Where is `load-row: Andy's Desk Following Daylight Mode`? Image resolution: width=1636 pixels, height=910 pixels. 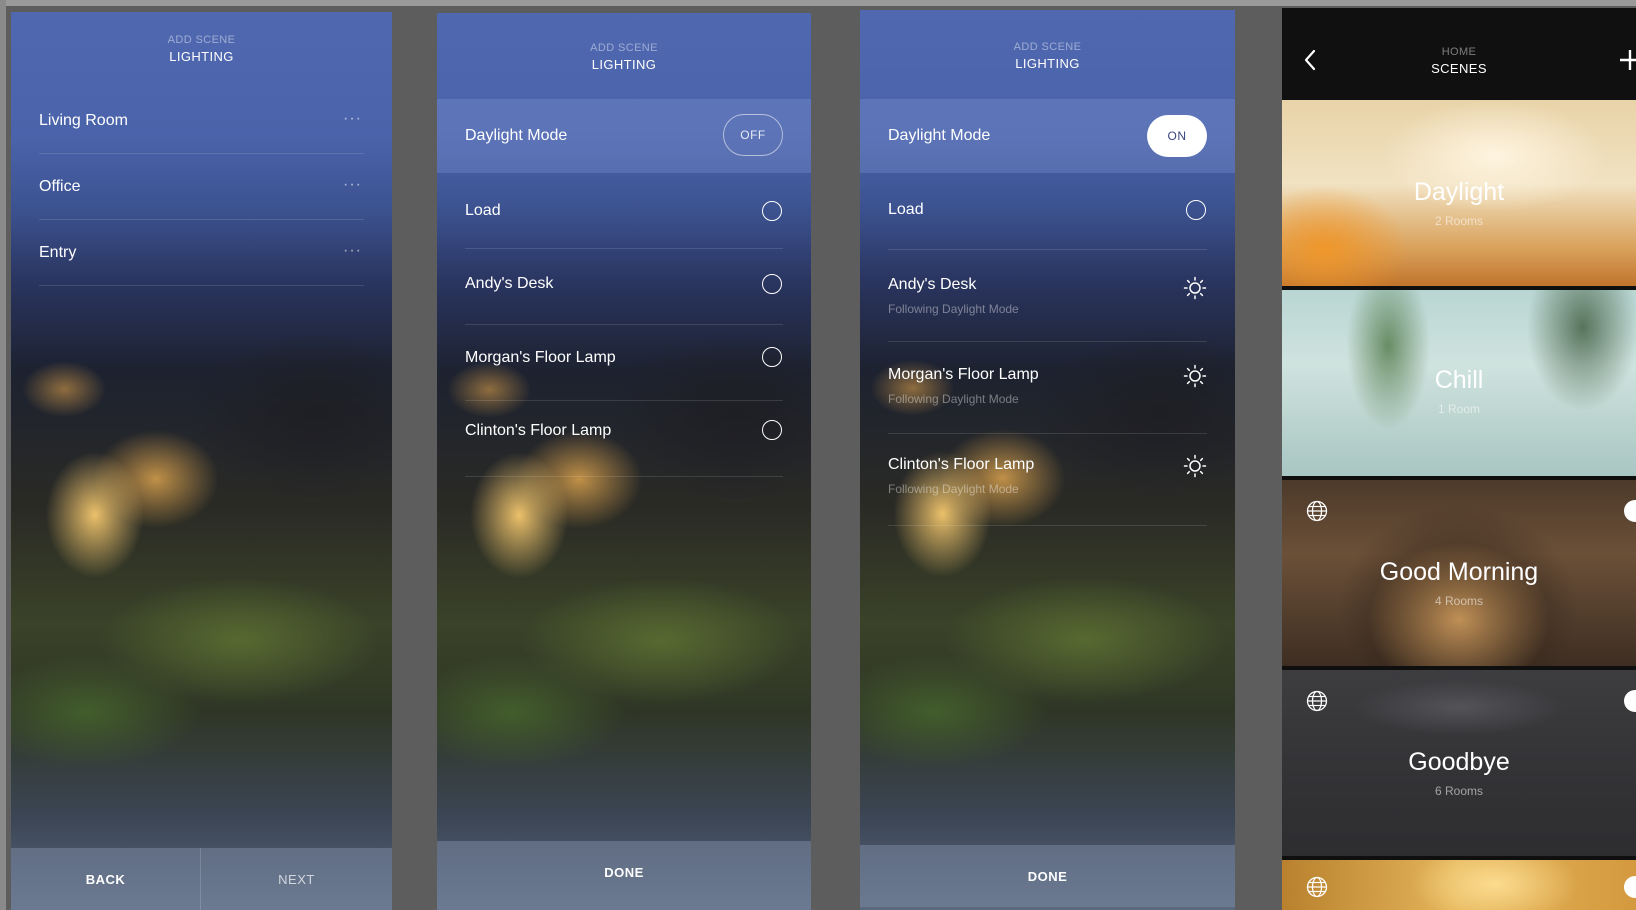
load-row: Andy's Desk Following Daylight Mode is located at coordinates (1047, 296).